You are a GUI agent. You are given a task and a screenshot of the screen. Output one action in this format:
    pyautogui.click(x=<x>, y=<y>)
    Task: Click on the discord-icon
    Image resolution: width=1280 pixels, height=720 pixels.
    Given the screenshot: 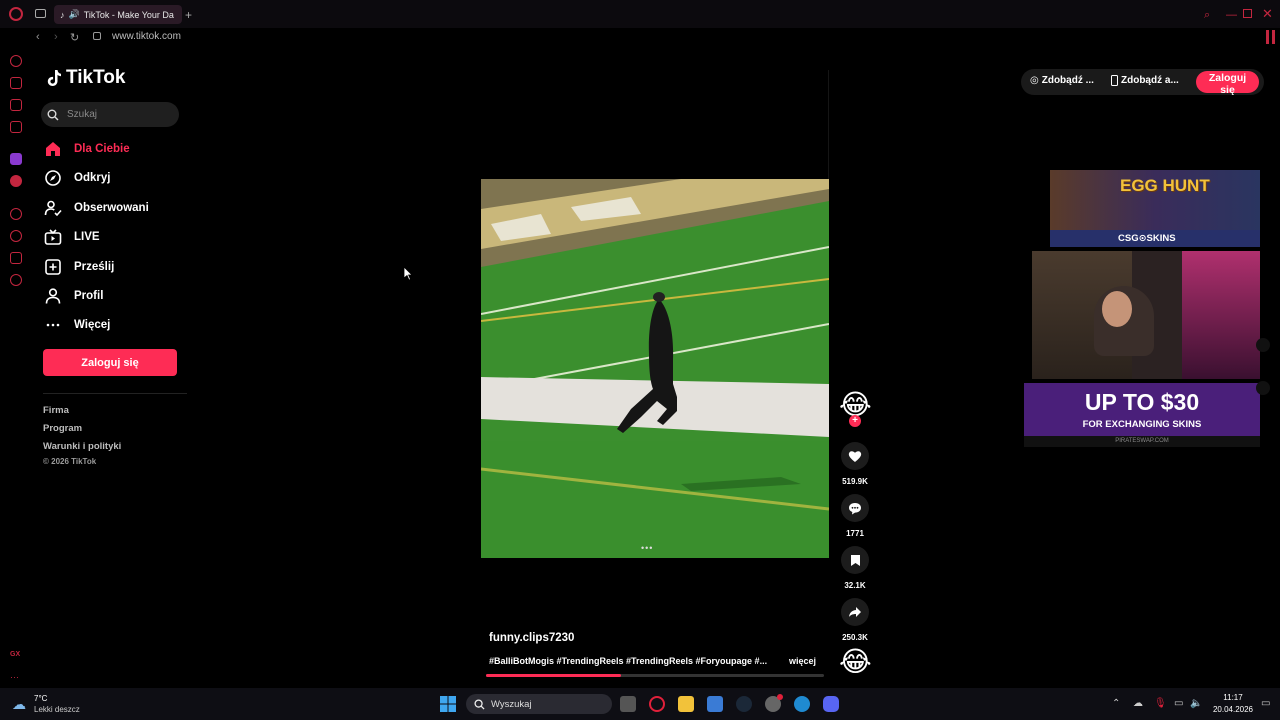 What is the action you would take?
    pyautogui.click(x=831, y=704)
    